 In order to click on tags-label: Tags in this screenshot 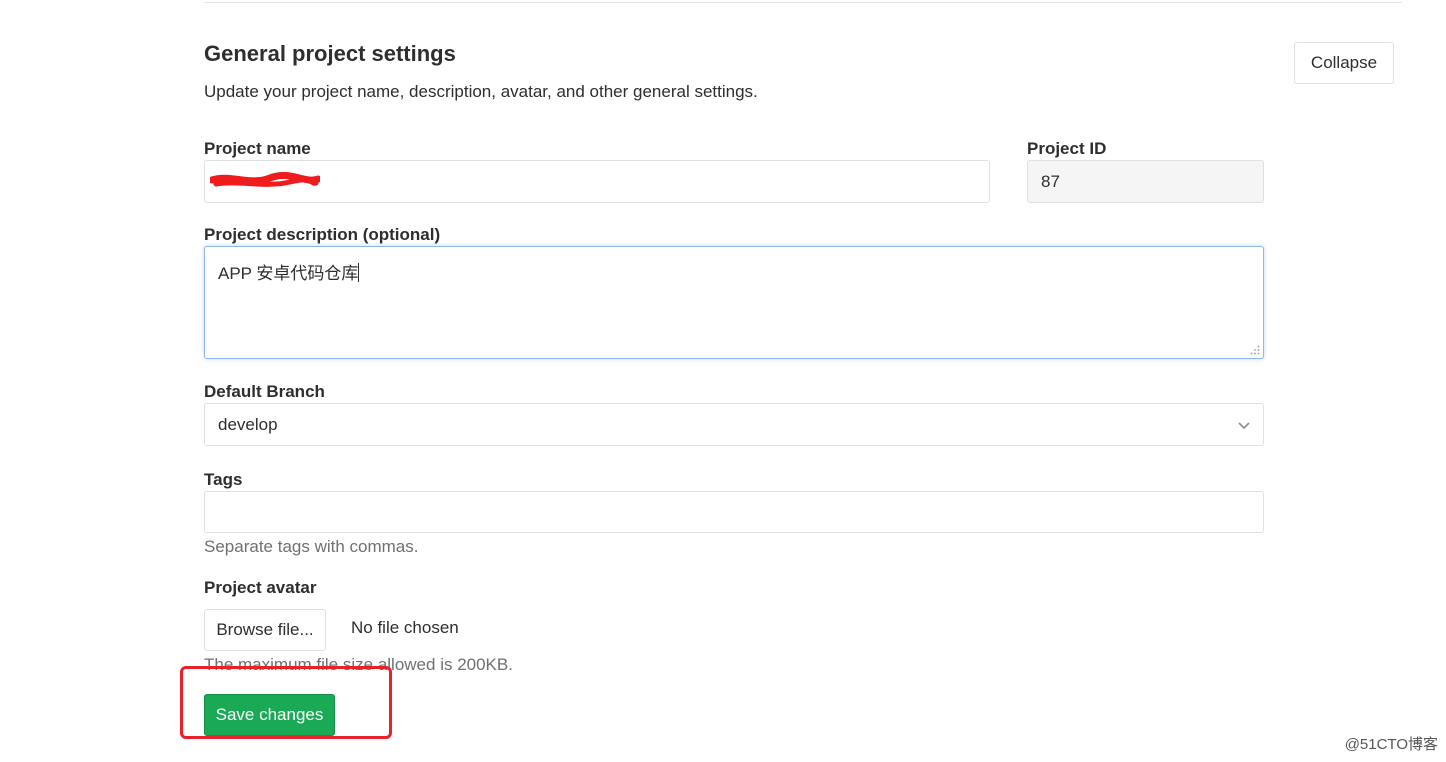, I will do `click(223, 479)`.